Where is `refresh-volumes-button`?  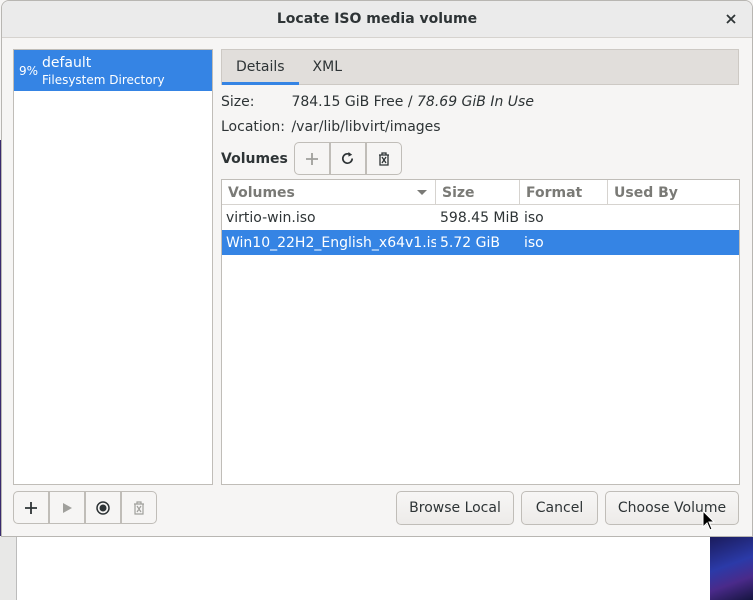 refresh-volumes-button is located at coordinates (347, 158).